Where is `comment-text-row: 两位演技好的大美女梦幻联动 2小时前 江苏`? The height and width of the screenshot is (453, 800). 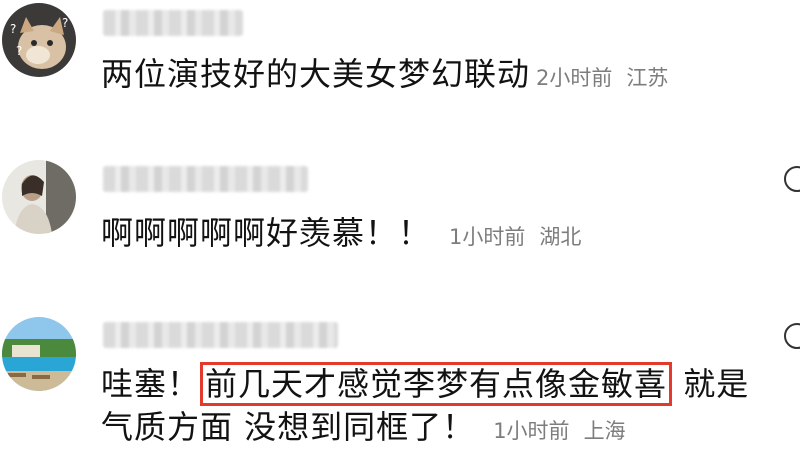
comment-text-row: 两位演技好的大美女梦幻联动 2小时前 江苏 is located at coordinates (384, 76).